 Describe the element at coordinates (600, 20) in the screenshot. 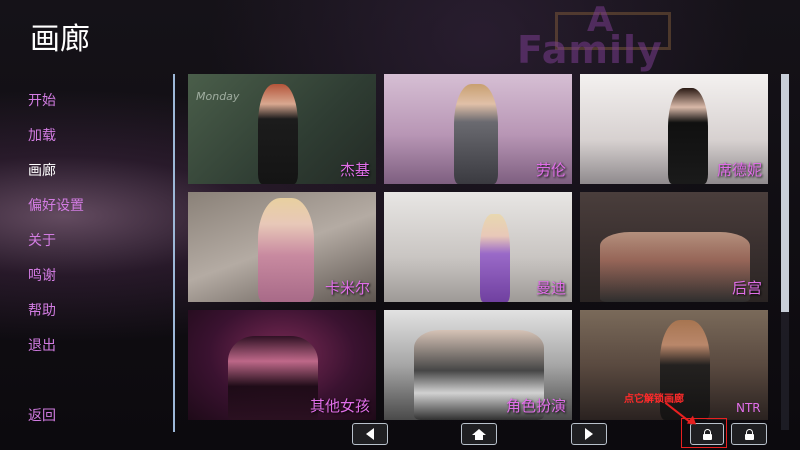

I see `logo-letter: A` at that location.